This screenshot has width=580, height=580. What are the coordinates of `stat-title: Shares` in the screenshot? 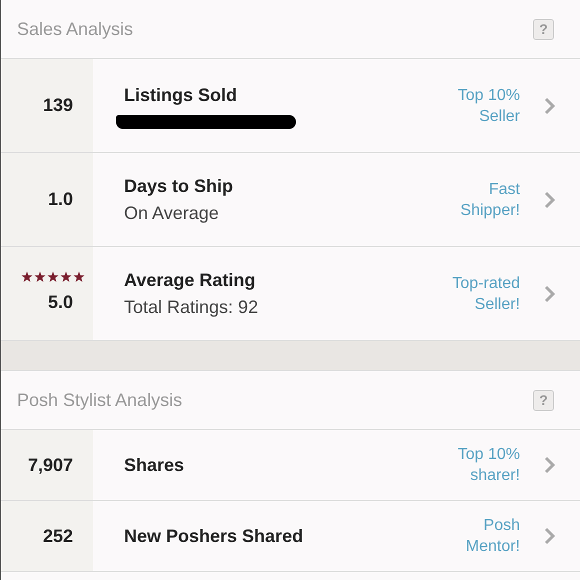 It's located at (155, 465).